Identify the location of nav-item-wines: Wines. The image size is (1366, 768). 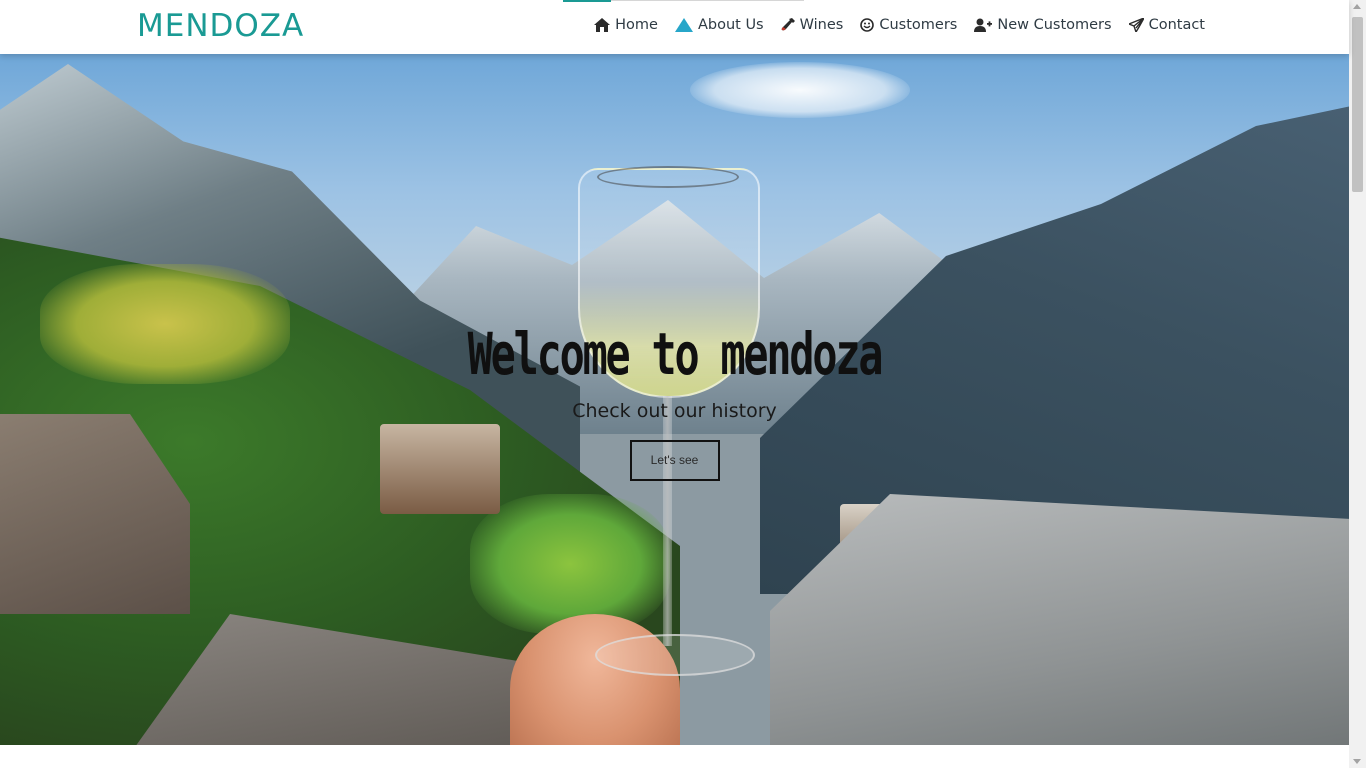
(812, 25).